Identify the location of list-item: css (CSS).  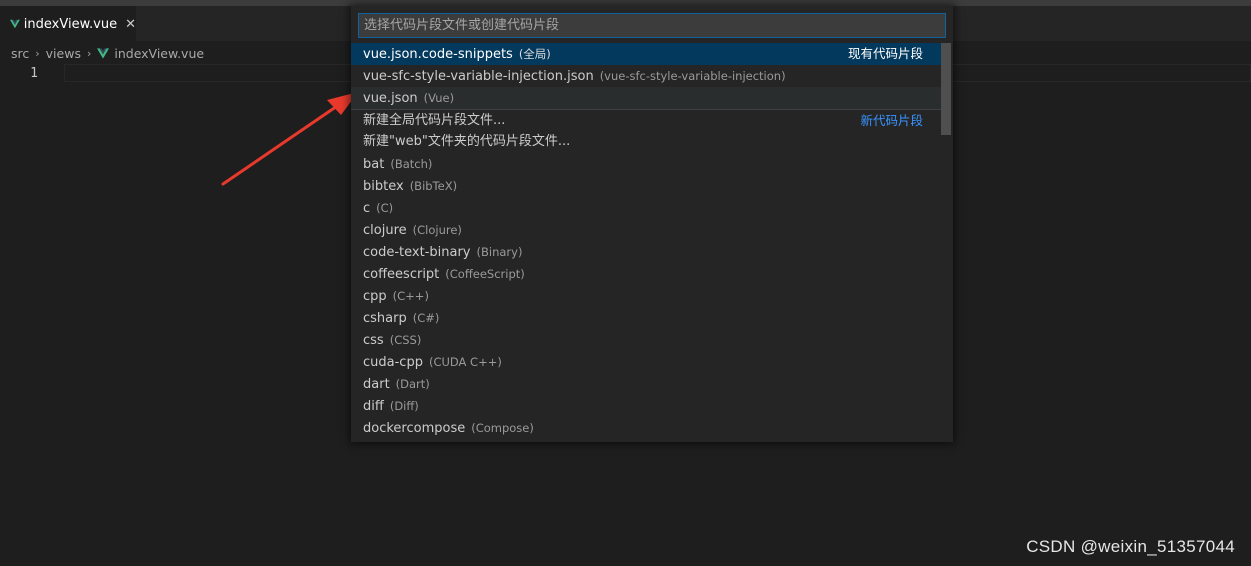
(646, 340).